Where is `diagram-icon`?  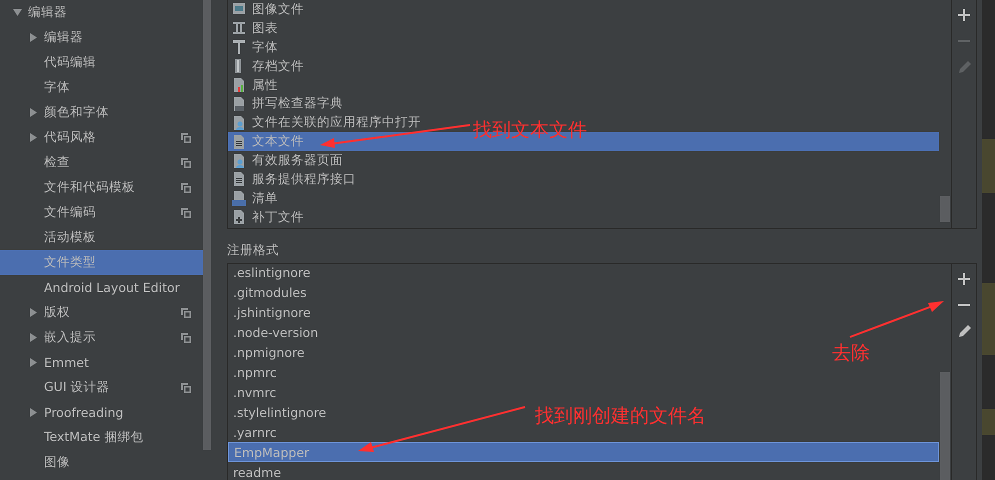
diagram-icon is located at coordinates (239, 28).